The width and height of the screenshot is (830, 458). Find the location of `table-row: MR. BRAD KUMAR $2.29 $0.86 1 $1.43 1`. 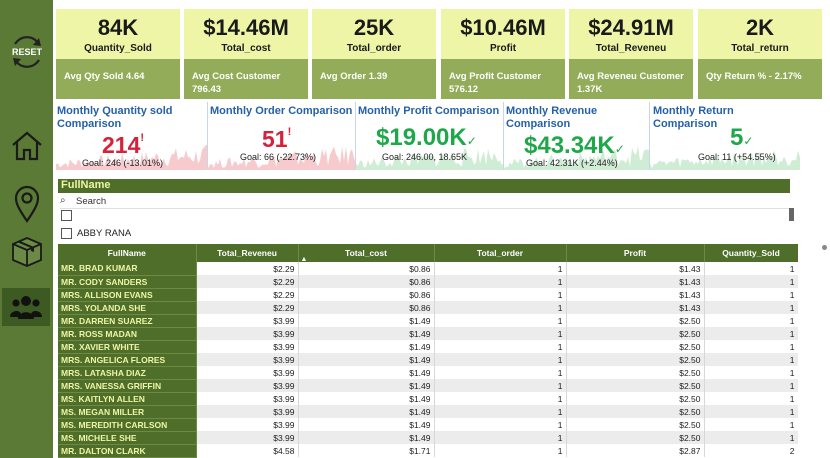

table-row: MR. BRAD KUMAR $2.29 $0.86 1 $1.43 1 is located at coordinates (428, 269).